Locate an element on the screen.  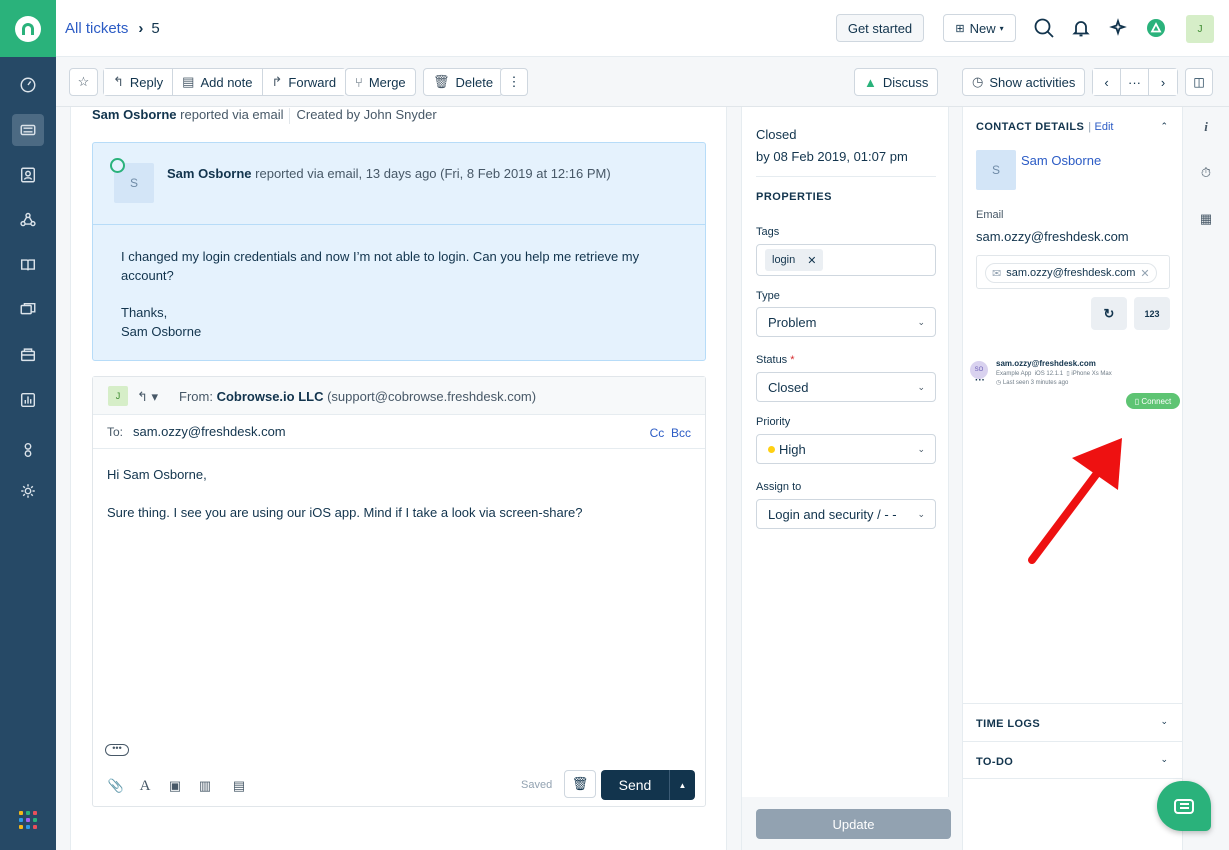
send-options-caret-icon: ▲ is located at coordinates (682, 785).